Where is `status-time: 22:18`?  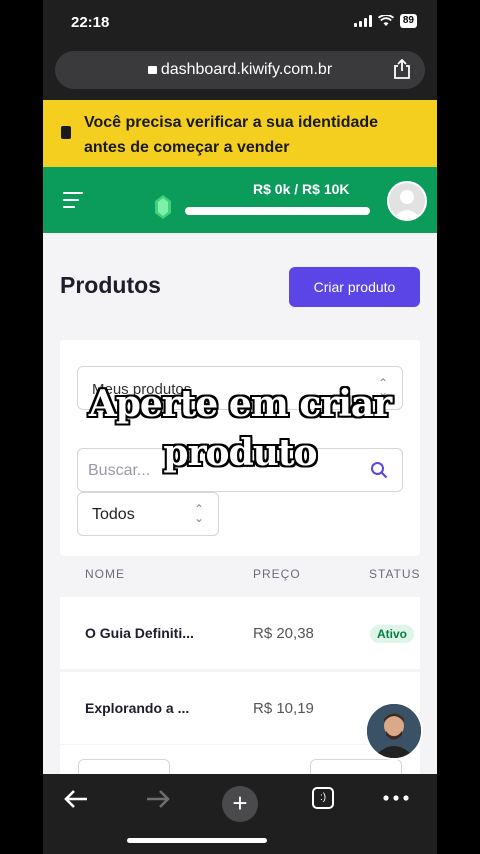
status-time: 22:18 is located at coordinates (90, 22).